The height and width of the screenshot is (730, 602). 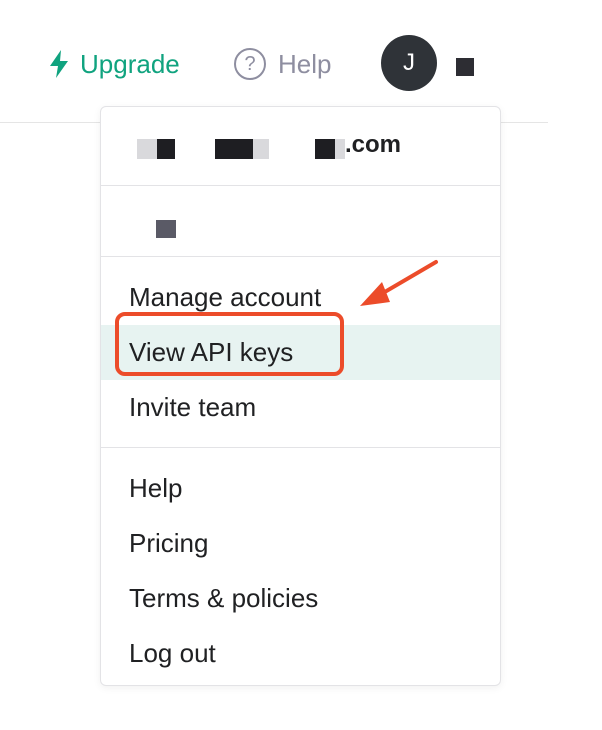 What do you see at coordinates (300, 653) in the screenshot?
I see `menu-item-log-out: Log out` at bounding box center [300, 653].